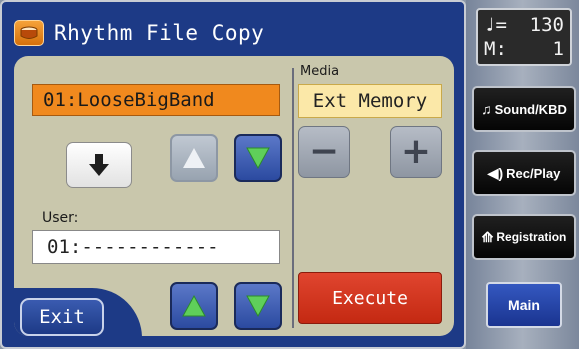  Describe the element at coordinates (370, 298) in the screenshot. I see `execute-button: Execute` at that location.